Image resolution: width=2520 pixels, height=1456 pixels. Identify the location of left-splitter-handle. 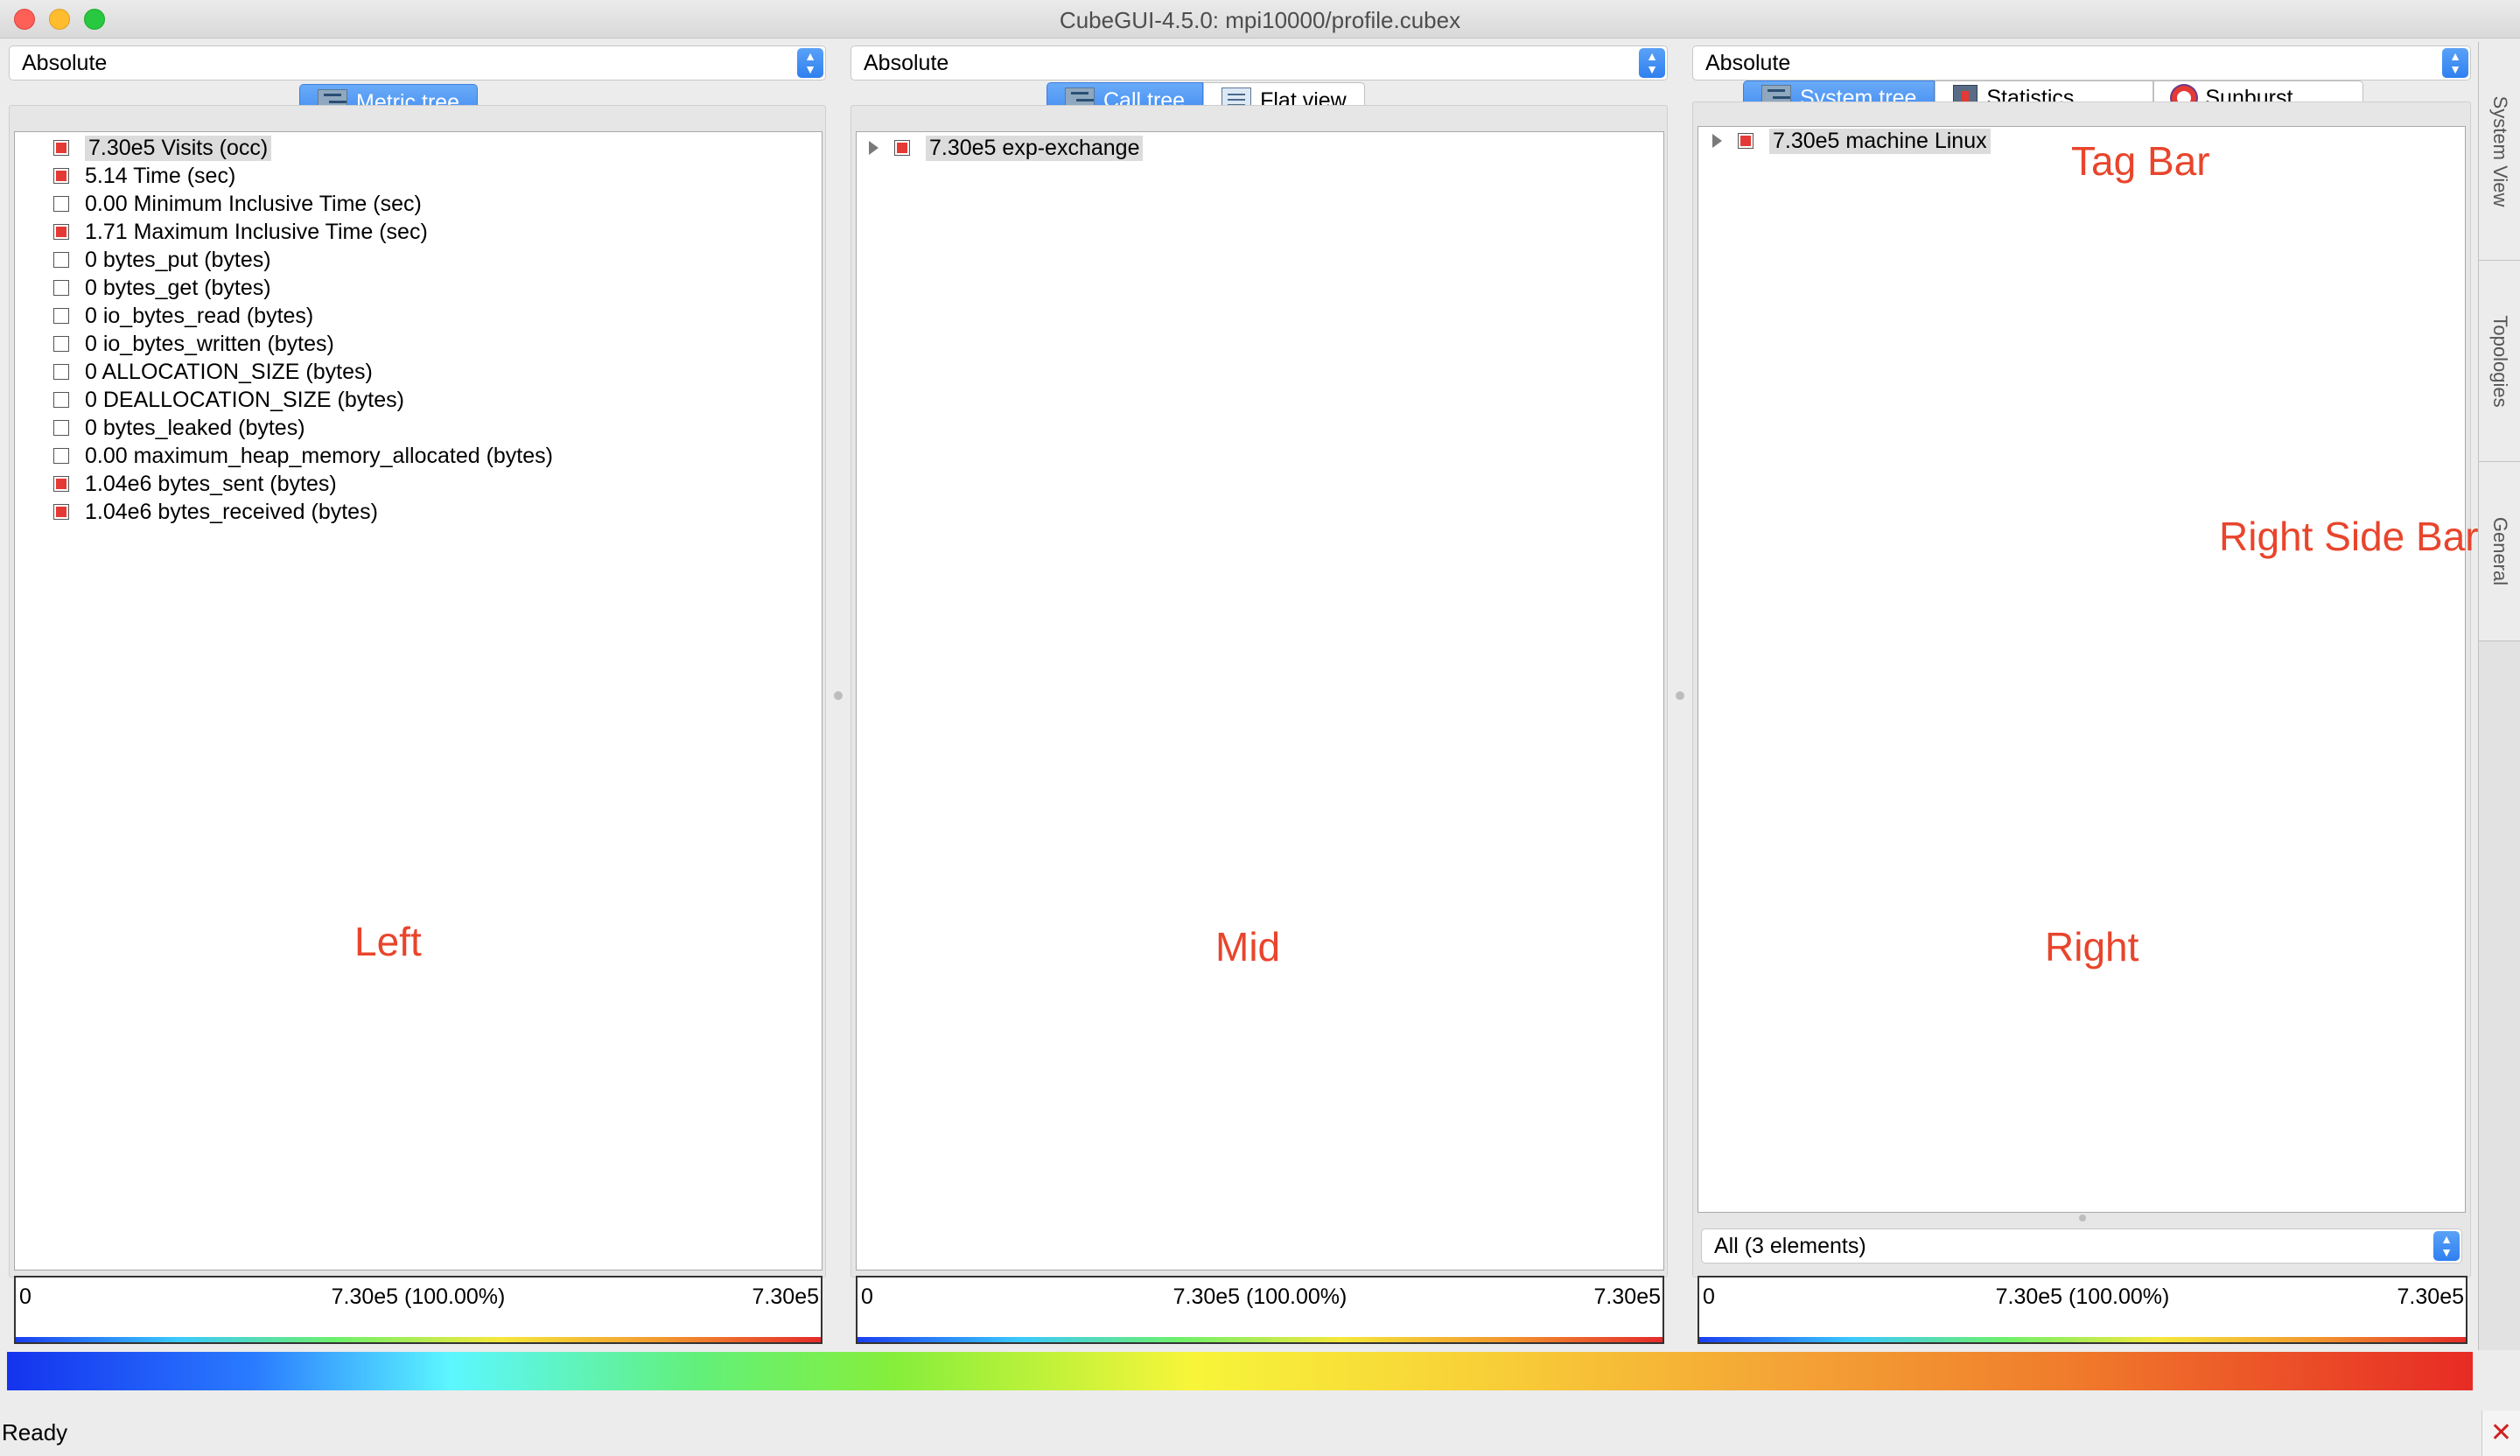
(838, 695).